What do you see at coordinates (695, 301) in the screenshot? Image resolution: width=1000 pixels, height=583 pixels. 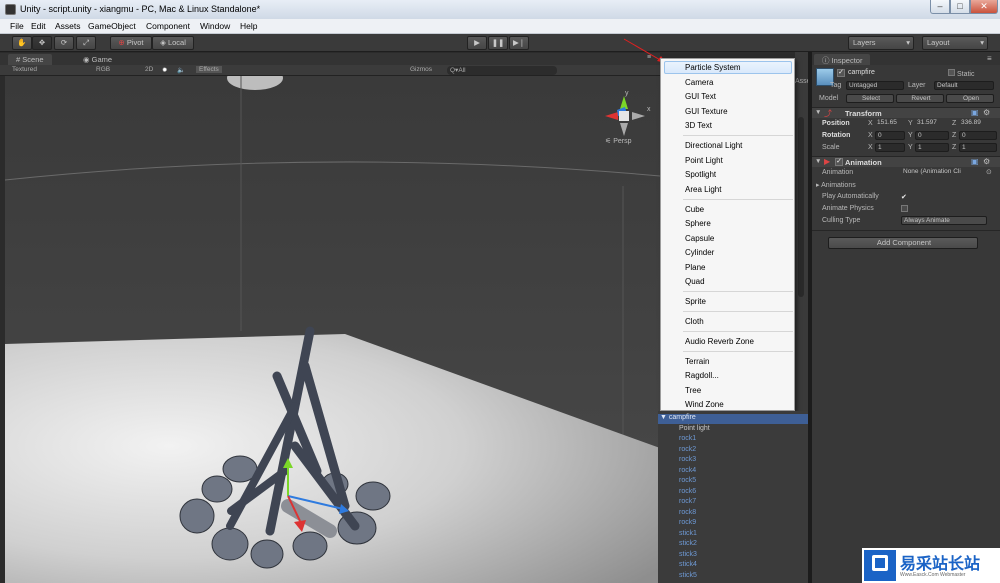 I see `menu-item-sprite: Sprite` at bounding box center [695, 301].